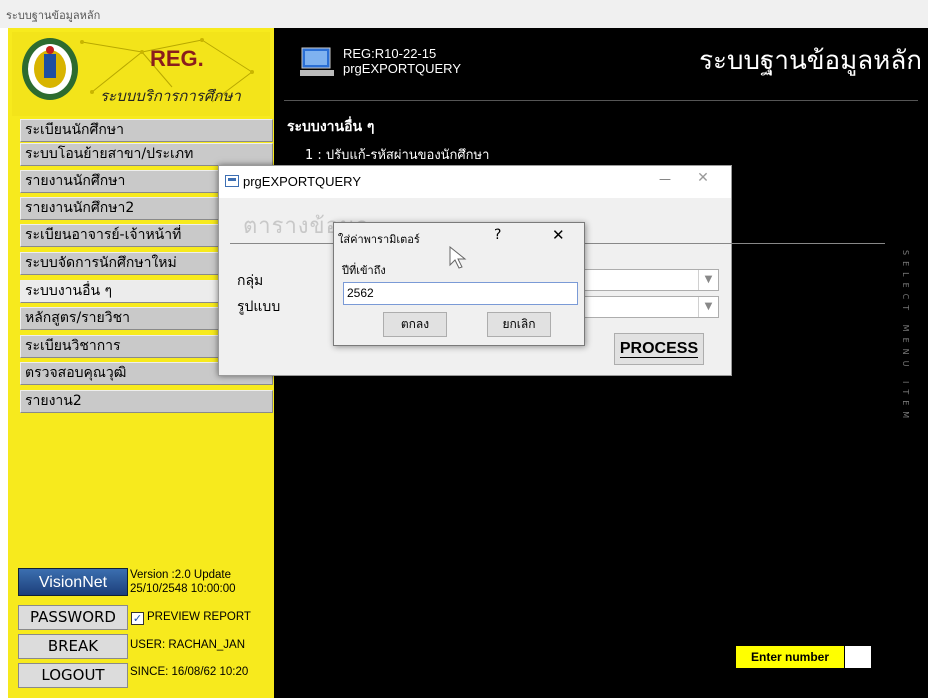  I want to click on process-button: PROCESS, so click(659, 349).